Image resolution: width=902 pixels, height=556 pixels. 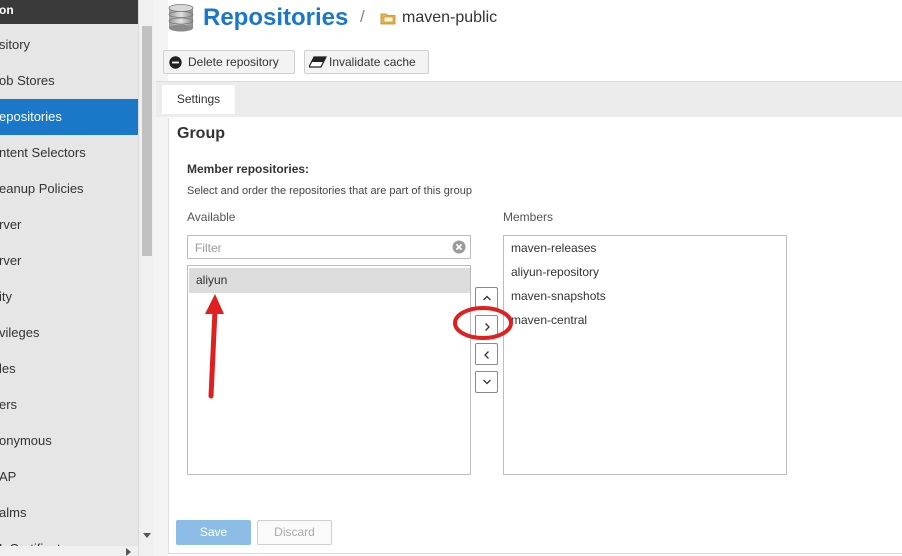 What do you see at coordinates (69, 117) in the screenshot?
I see `sidebar-item-repositories: epositories` at bounding box center [69, 117].